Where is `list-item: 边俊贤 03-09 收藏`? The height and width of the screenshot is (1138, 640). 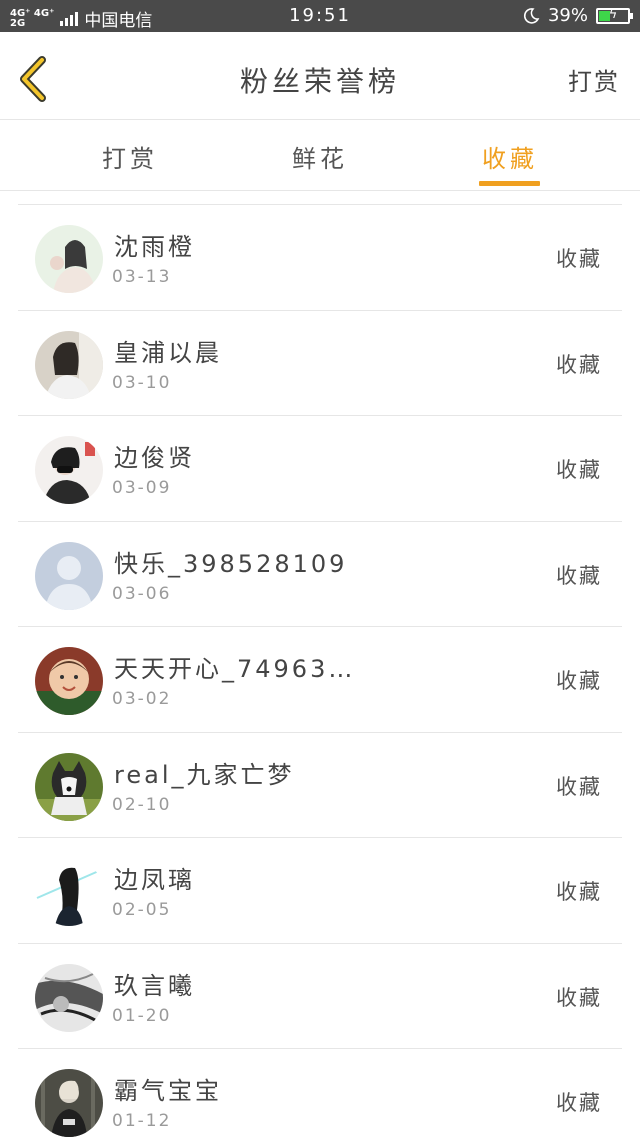
list-item: 边俊贤 03-09 收藏 is located at coordinates (320, 469).